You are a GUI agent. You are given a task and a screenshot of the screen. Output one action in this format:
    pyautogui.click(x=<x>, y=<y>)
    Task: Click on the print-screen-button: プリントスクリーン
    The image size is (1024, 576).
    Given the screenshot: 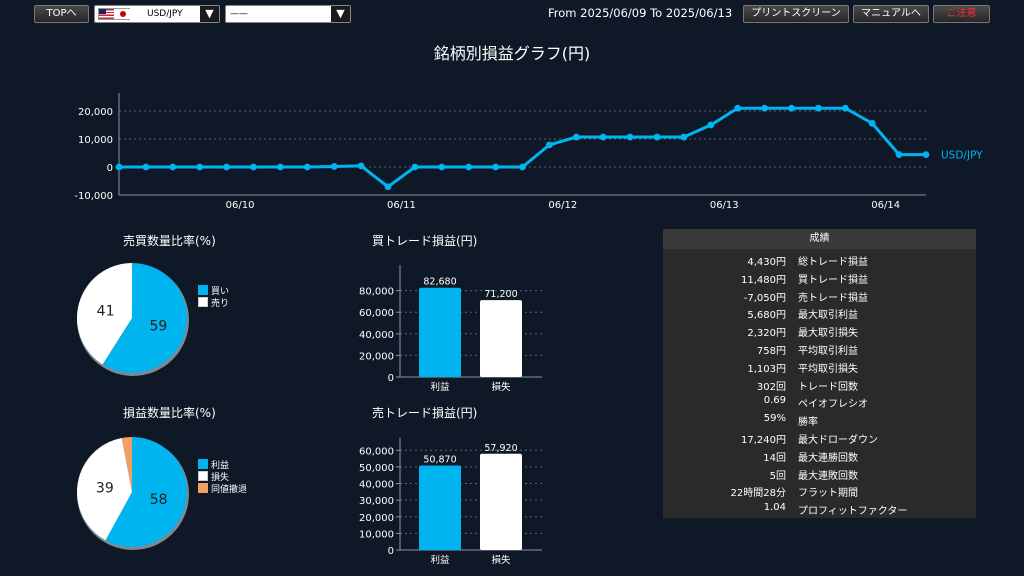 What is the action you would take?
    pyautogui.click(x=796, y=14)
    